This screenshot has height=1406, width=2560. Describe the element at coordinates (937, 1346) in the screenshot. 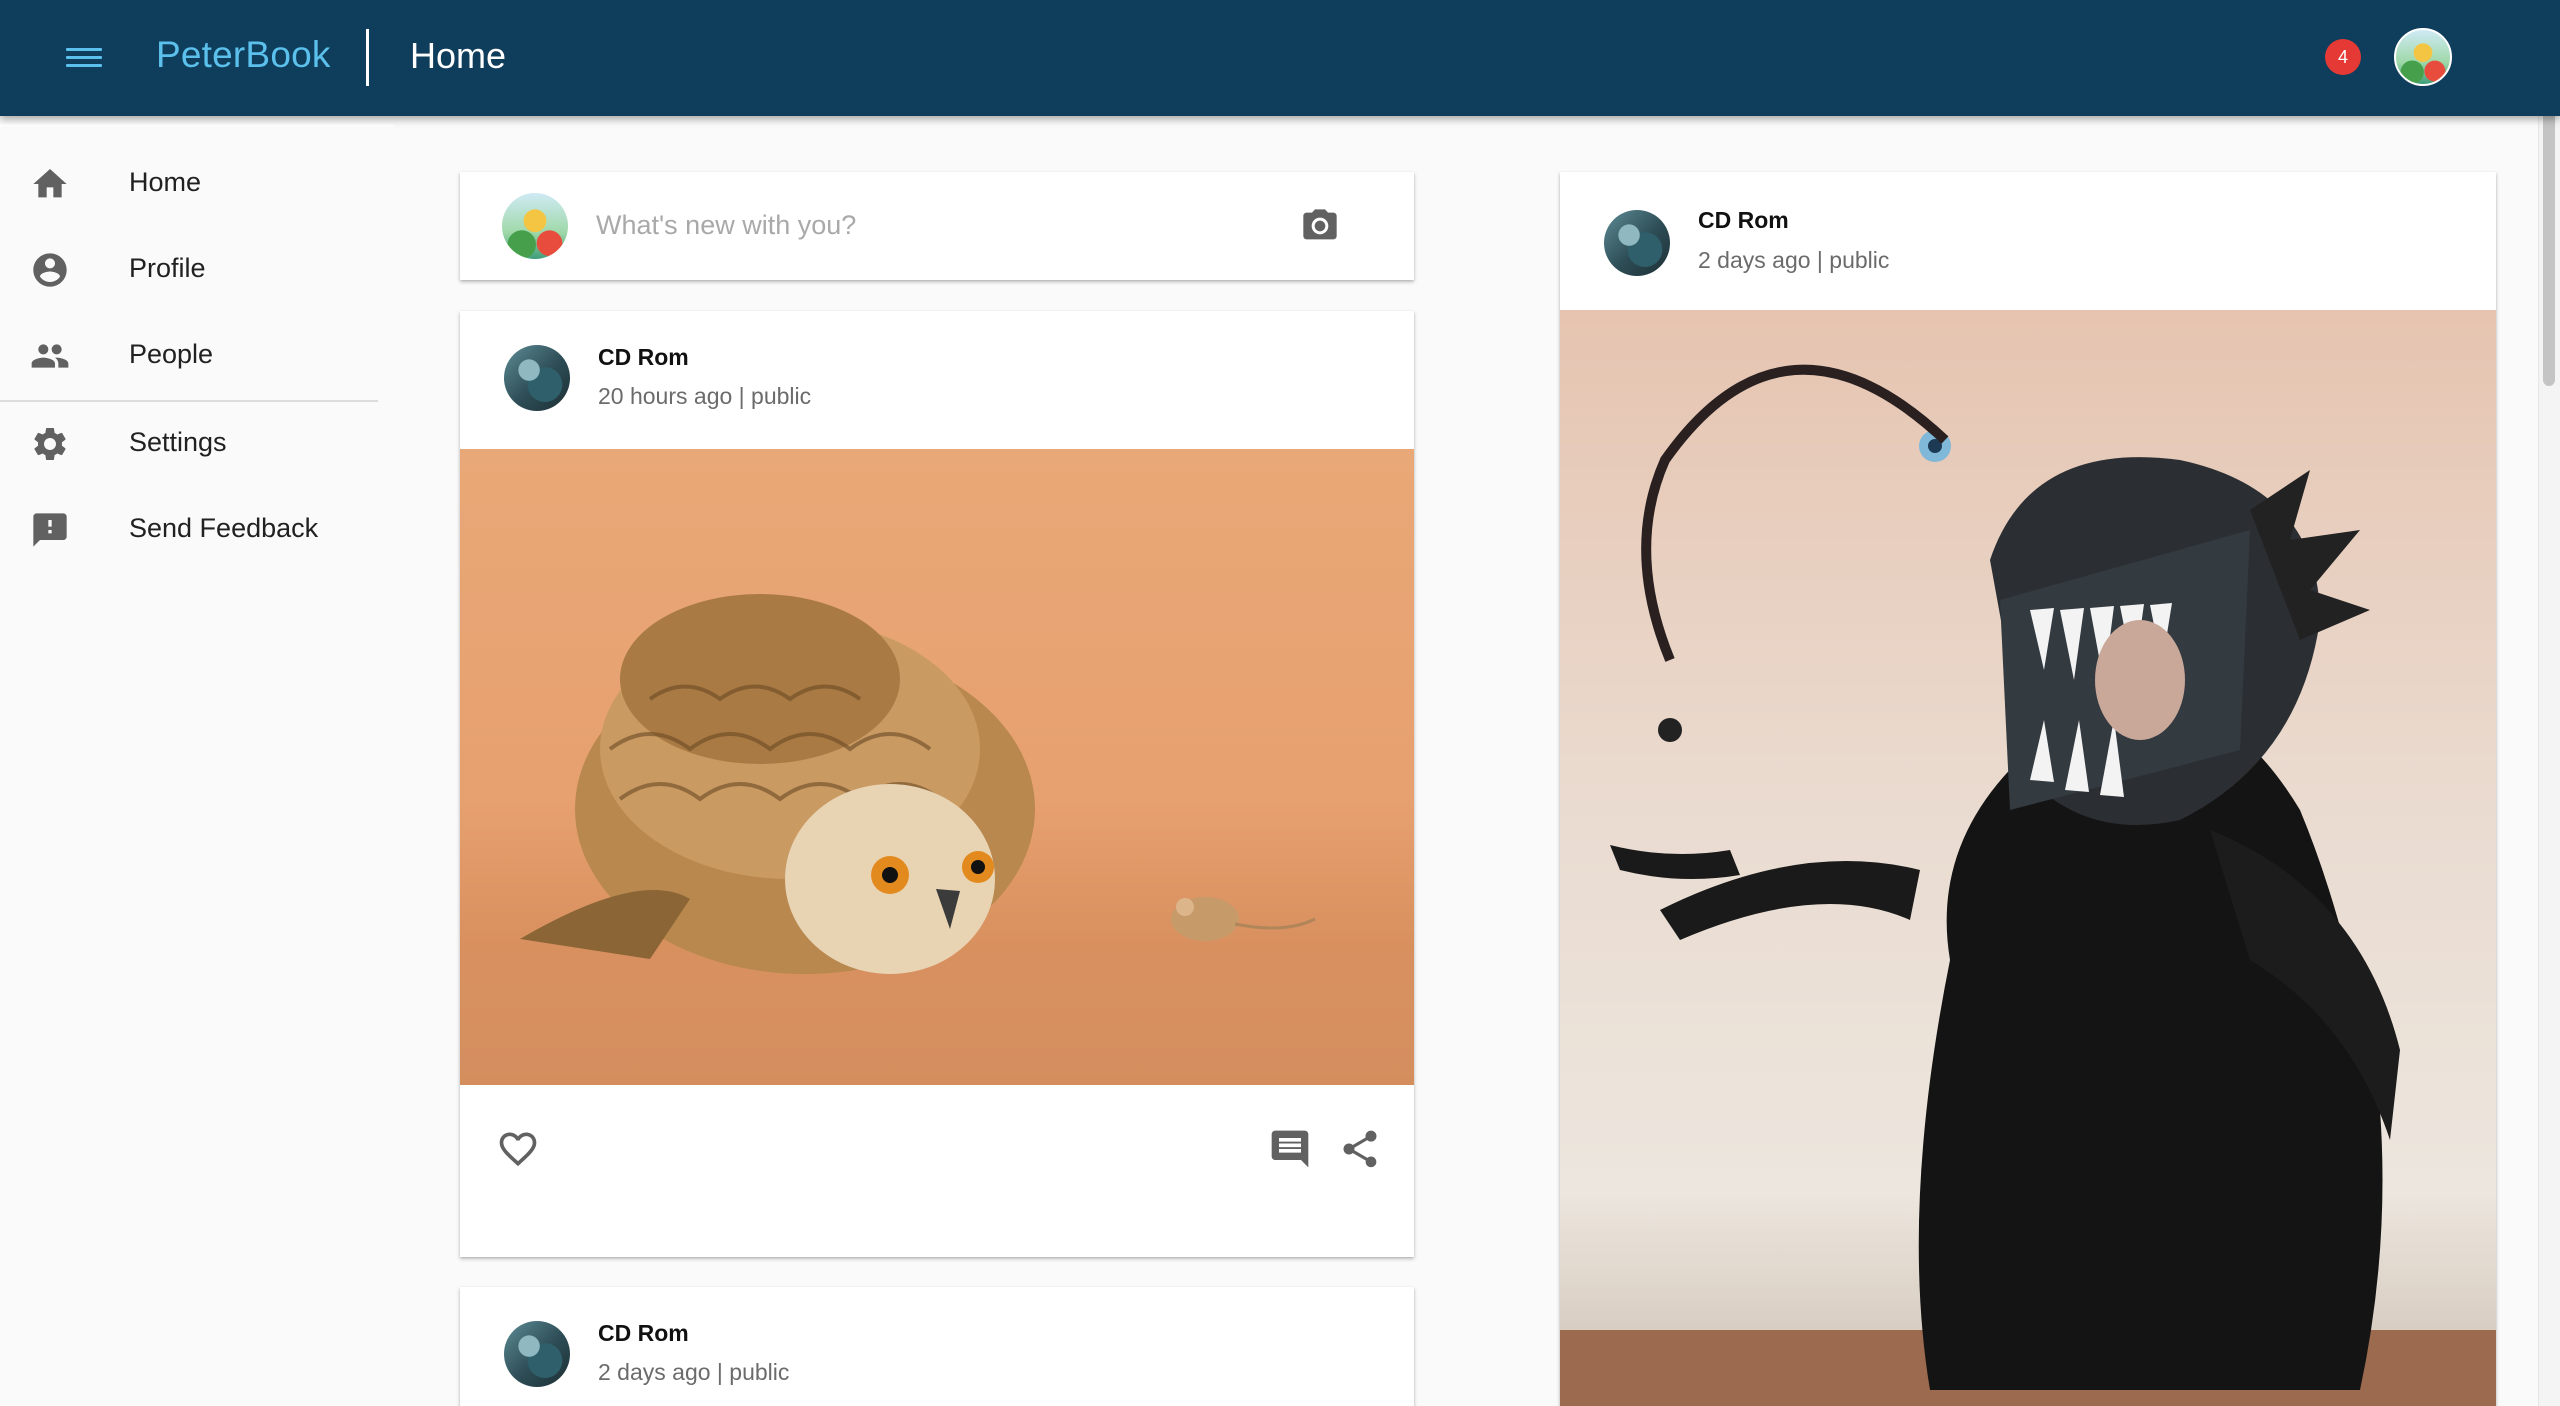

I see `post-card: CD Rom 2 days ago | public` at that location.